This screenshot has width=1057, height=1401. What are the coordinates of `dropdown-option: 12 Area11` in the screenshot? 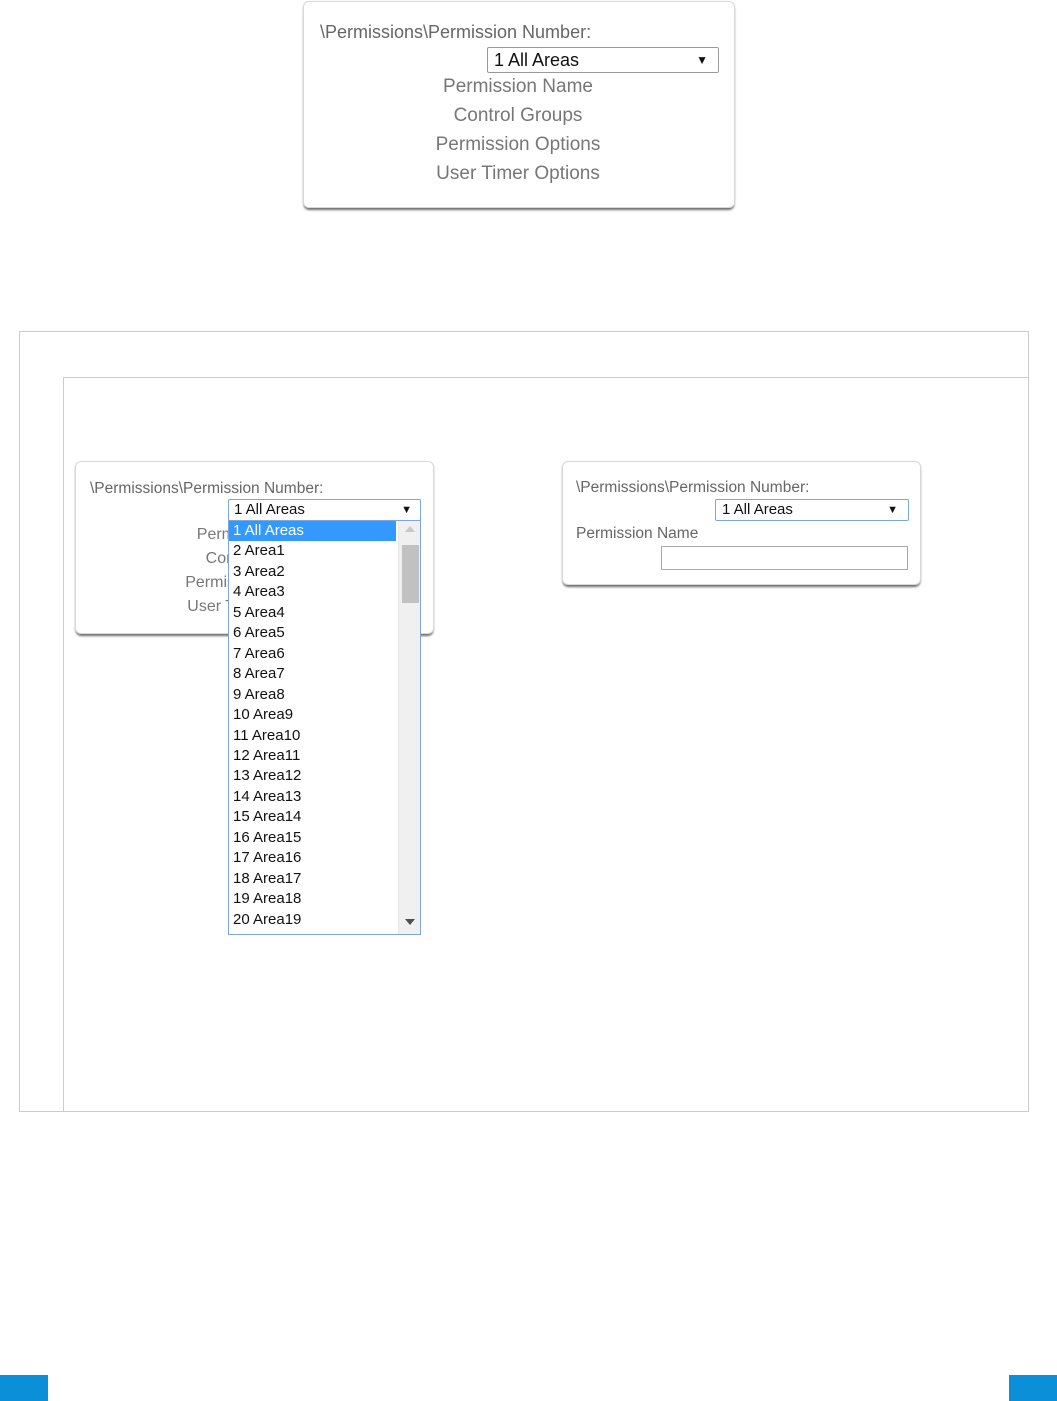 It's located at (312, 756).